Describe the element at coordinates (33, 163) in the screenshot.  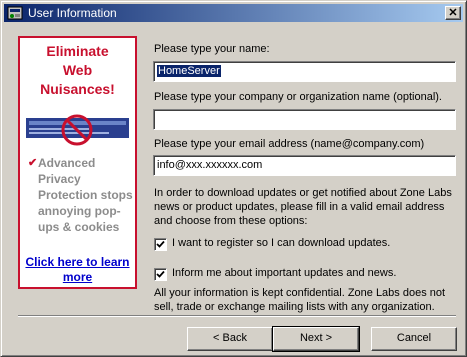
I see `check-icon: ✔` at that location.